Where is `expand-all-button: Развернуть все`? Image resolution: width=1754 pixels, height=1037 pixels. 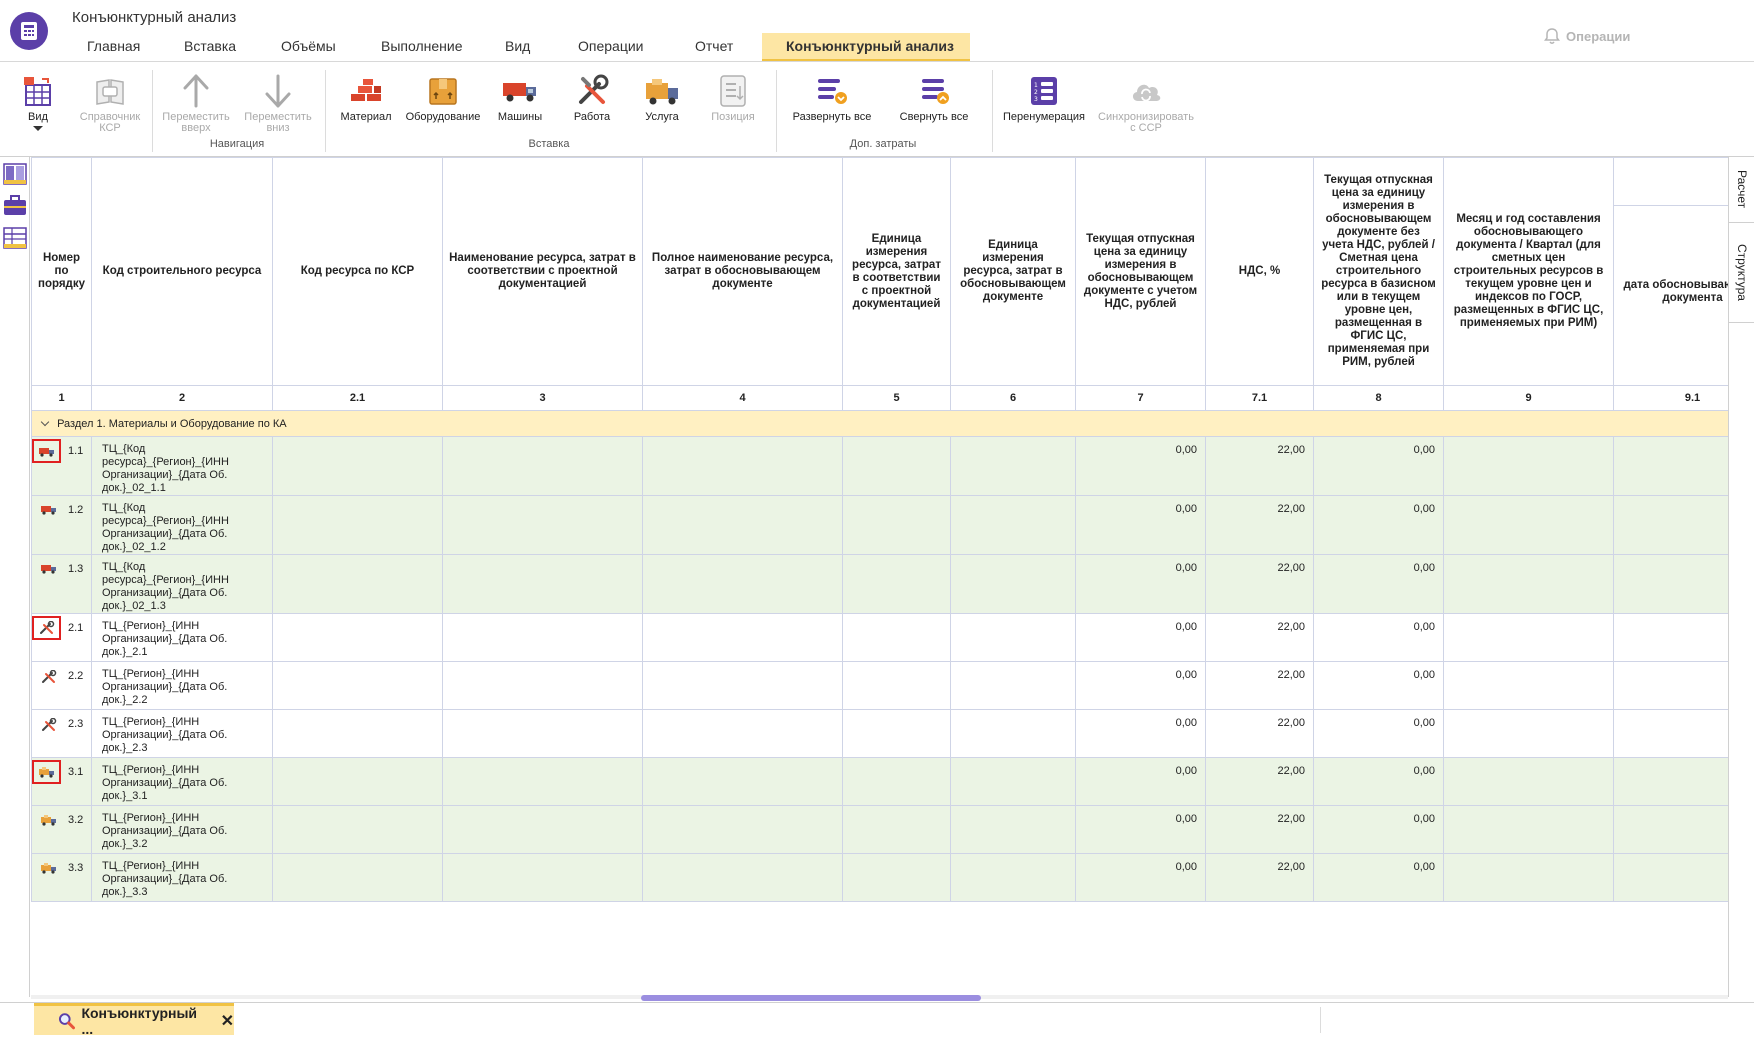 expand-all-button: Развернуть все is located at coordinates (832, 98).